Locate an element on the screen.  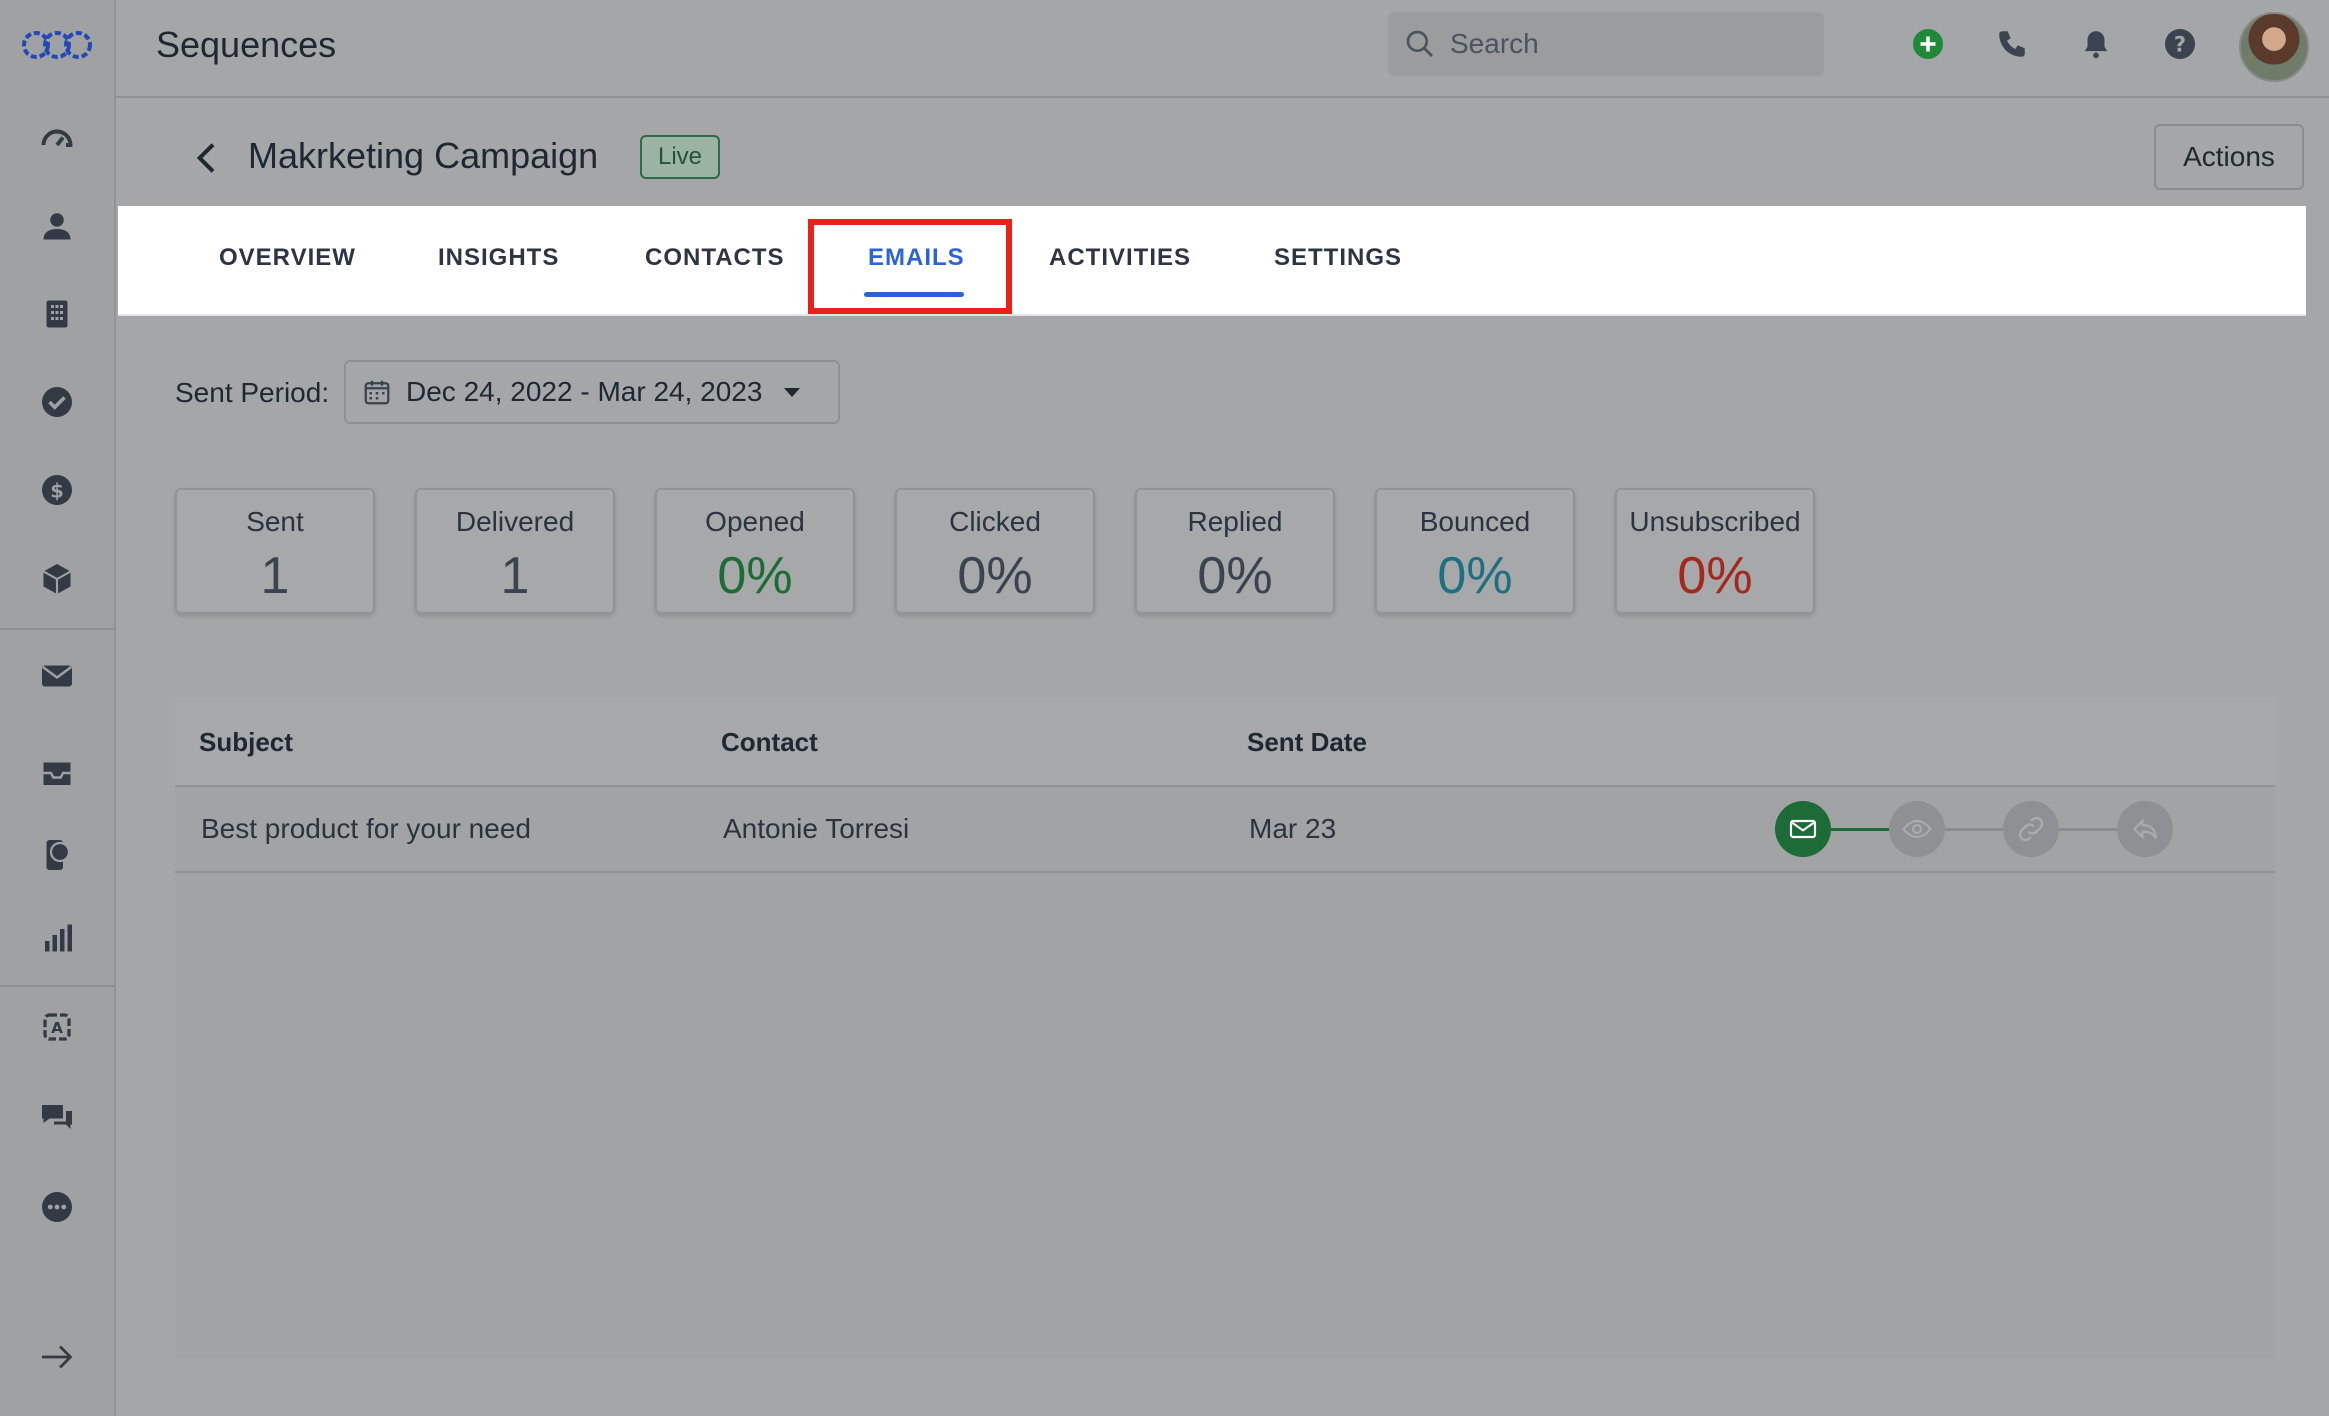
help-icon: ? is located at coordinates (2180, 44).